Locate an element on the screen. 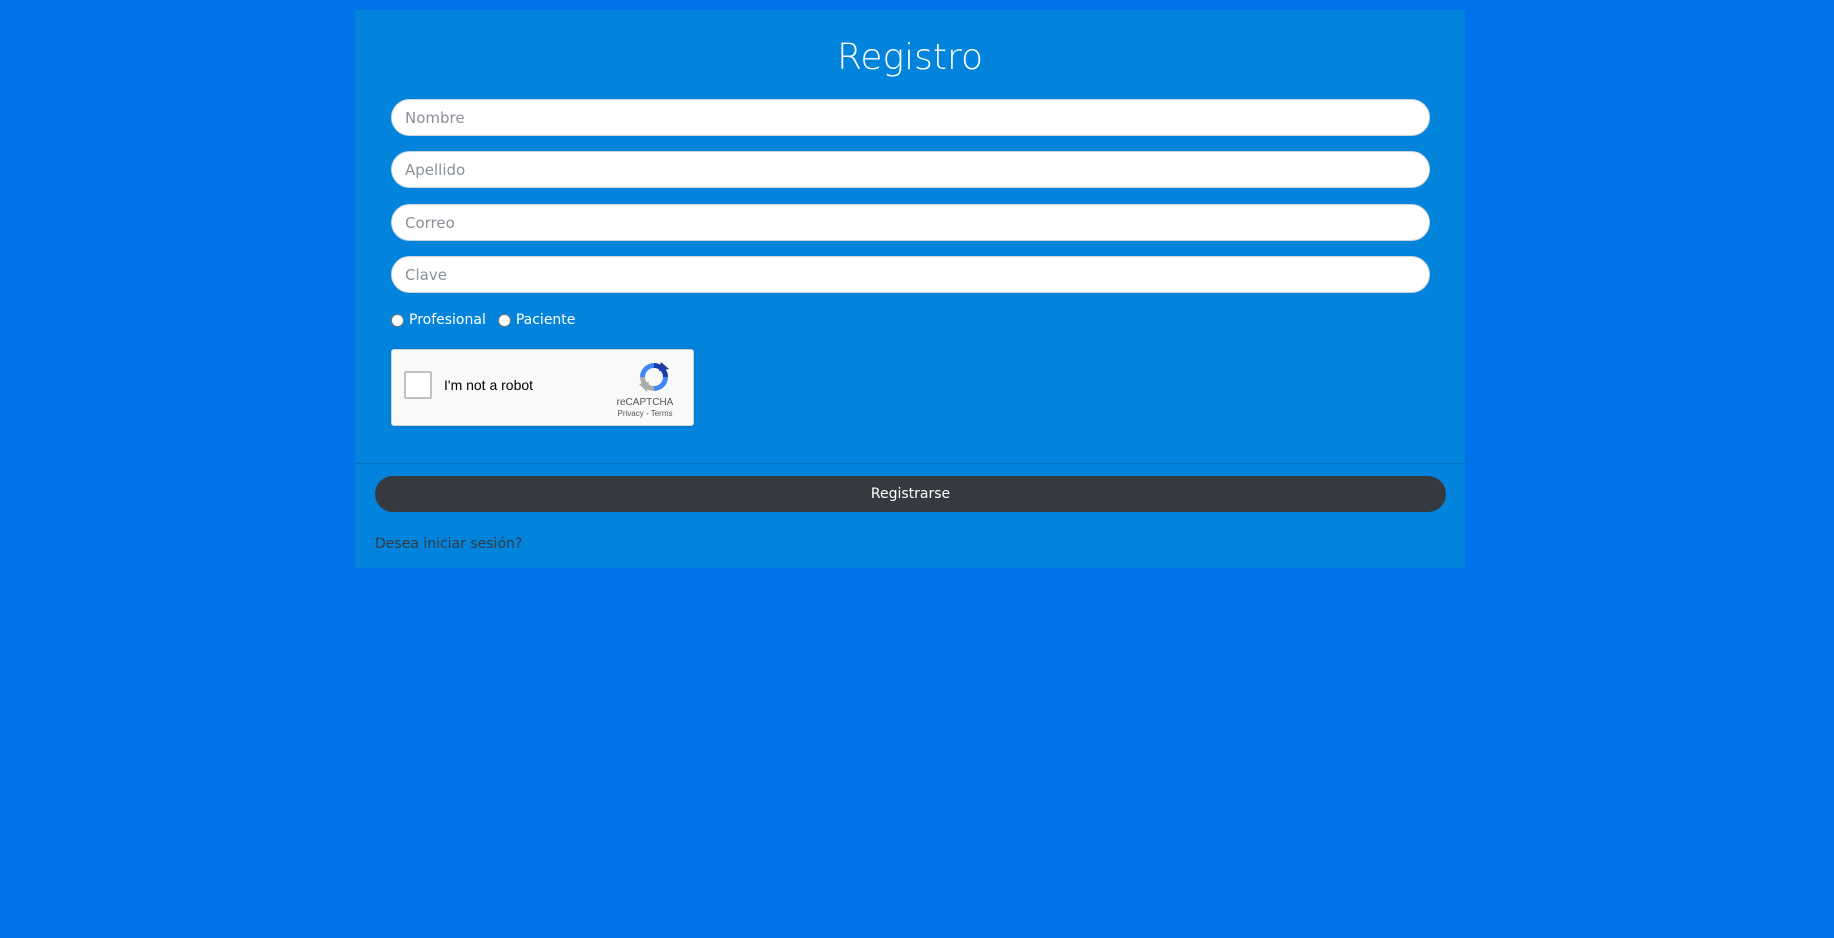 The width and height of the screenshot is (1834, 938). role-radio-group: Profesional Paciente is located at coordinates (489, 320).